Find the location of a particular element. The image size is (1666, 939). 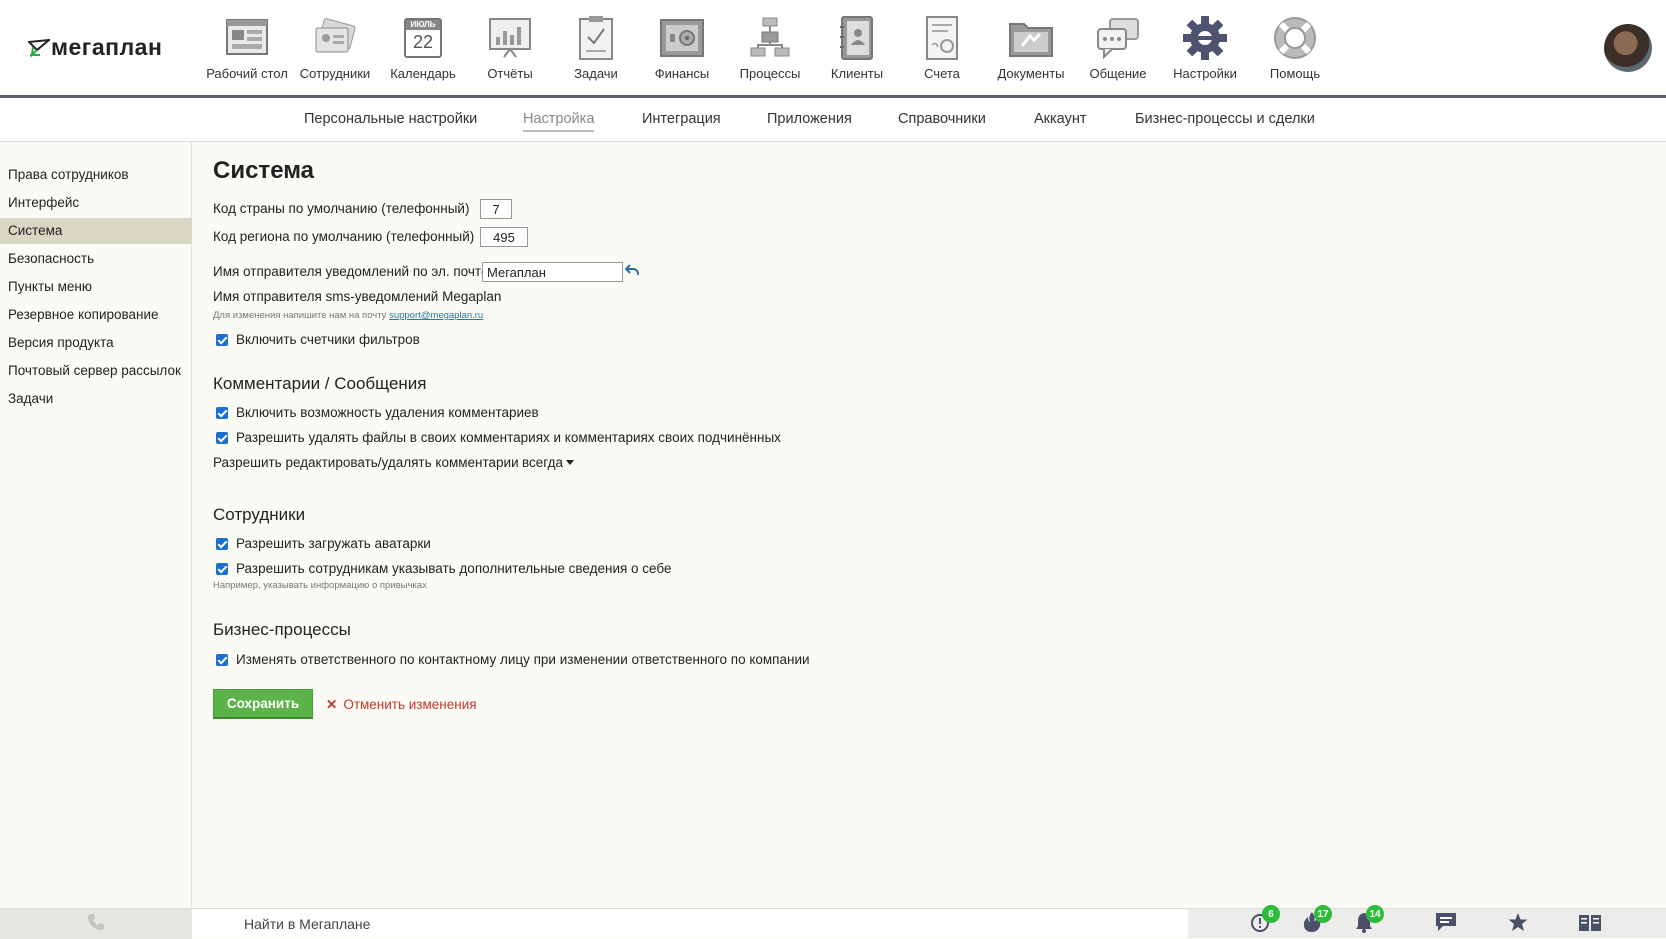

nav-item-clients: Клиенты is located at coordinates (857, 46).